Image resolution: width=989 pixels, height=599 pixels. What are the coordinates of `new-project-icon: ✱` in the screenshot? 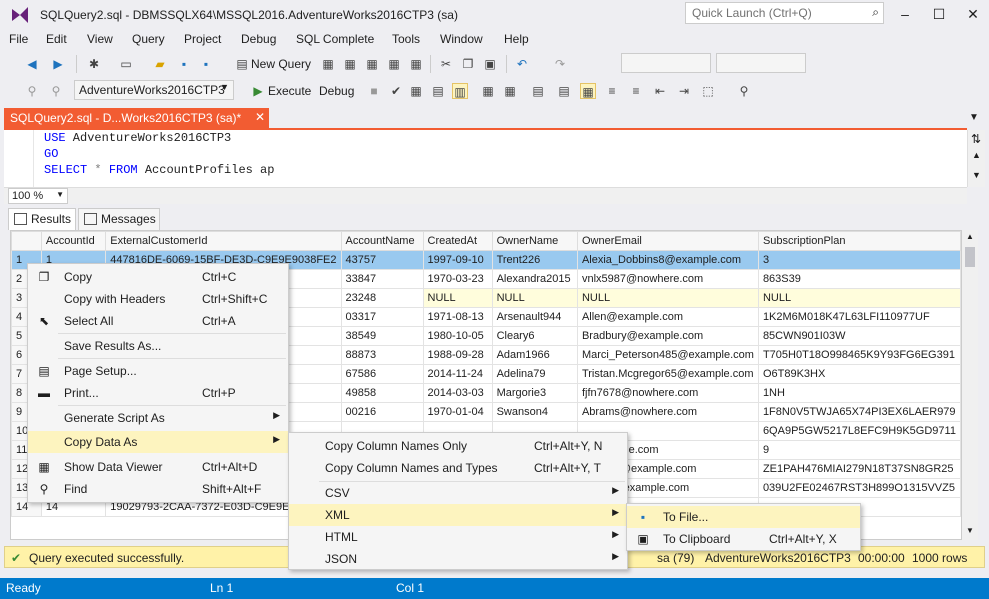 It's located at (94, 64).